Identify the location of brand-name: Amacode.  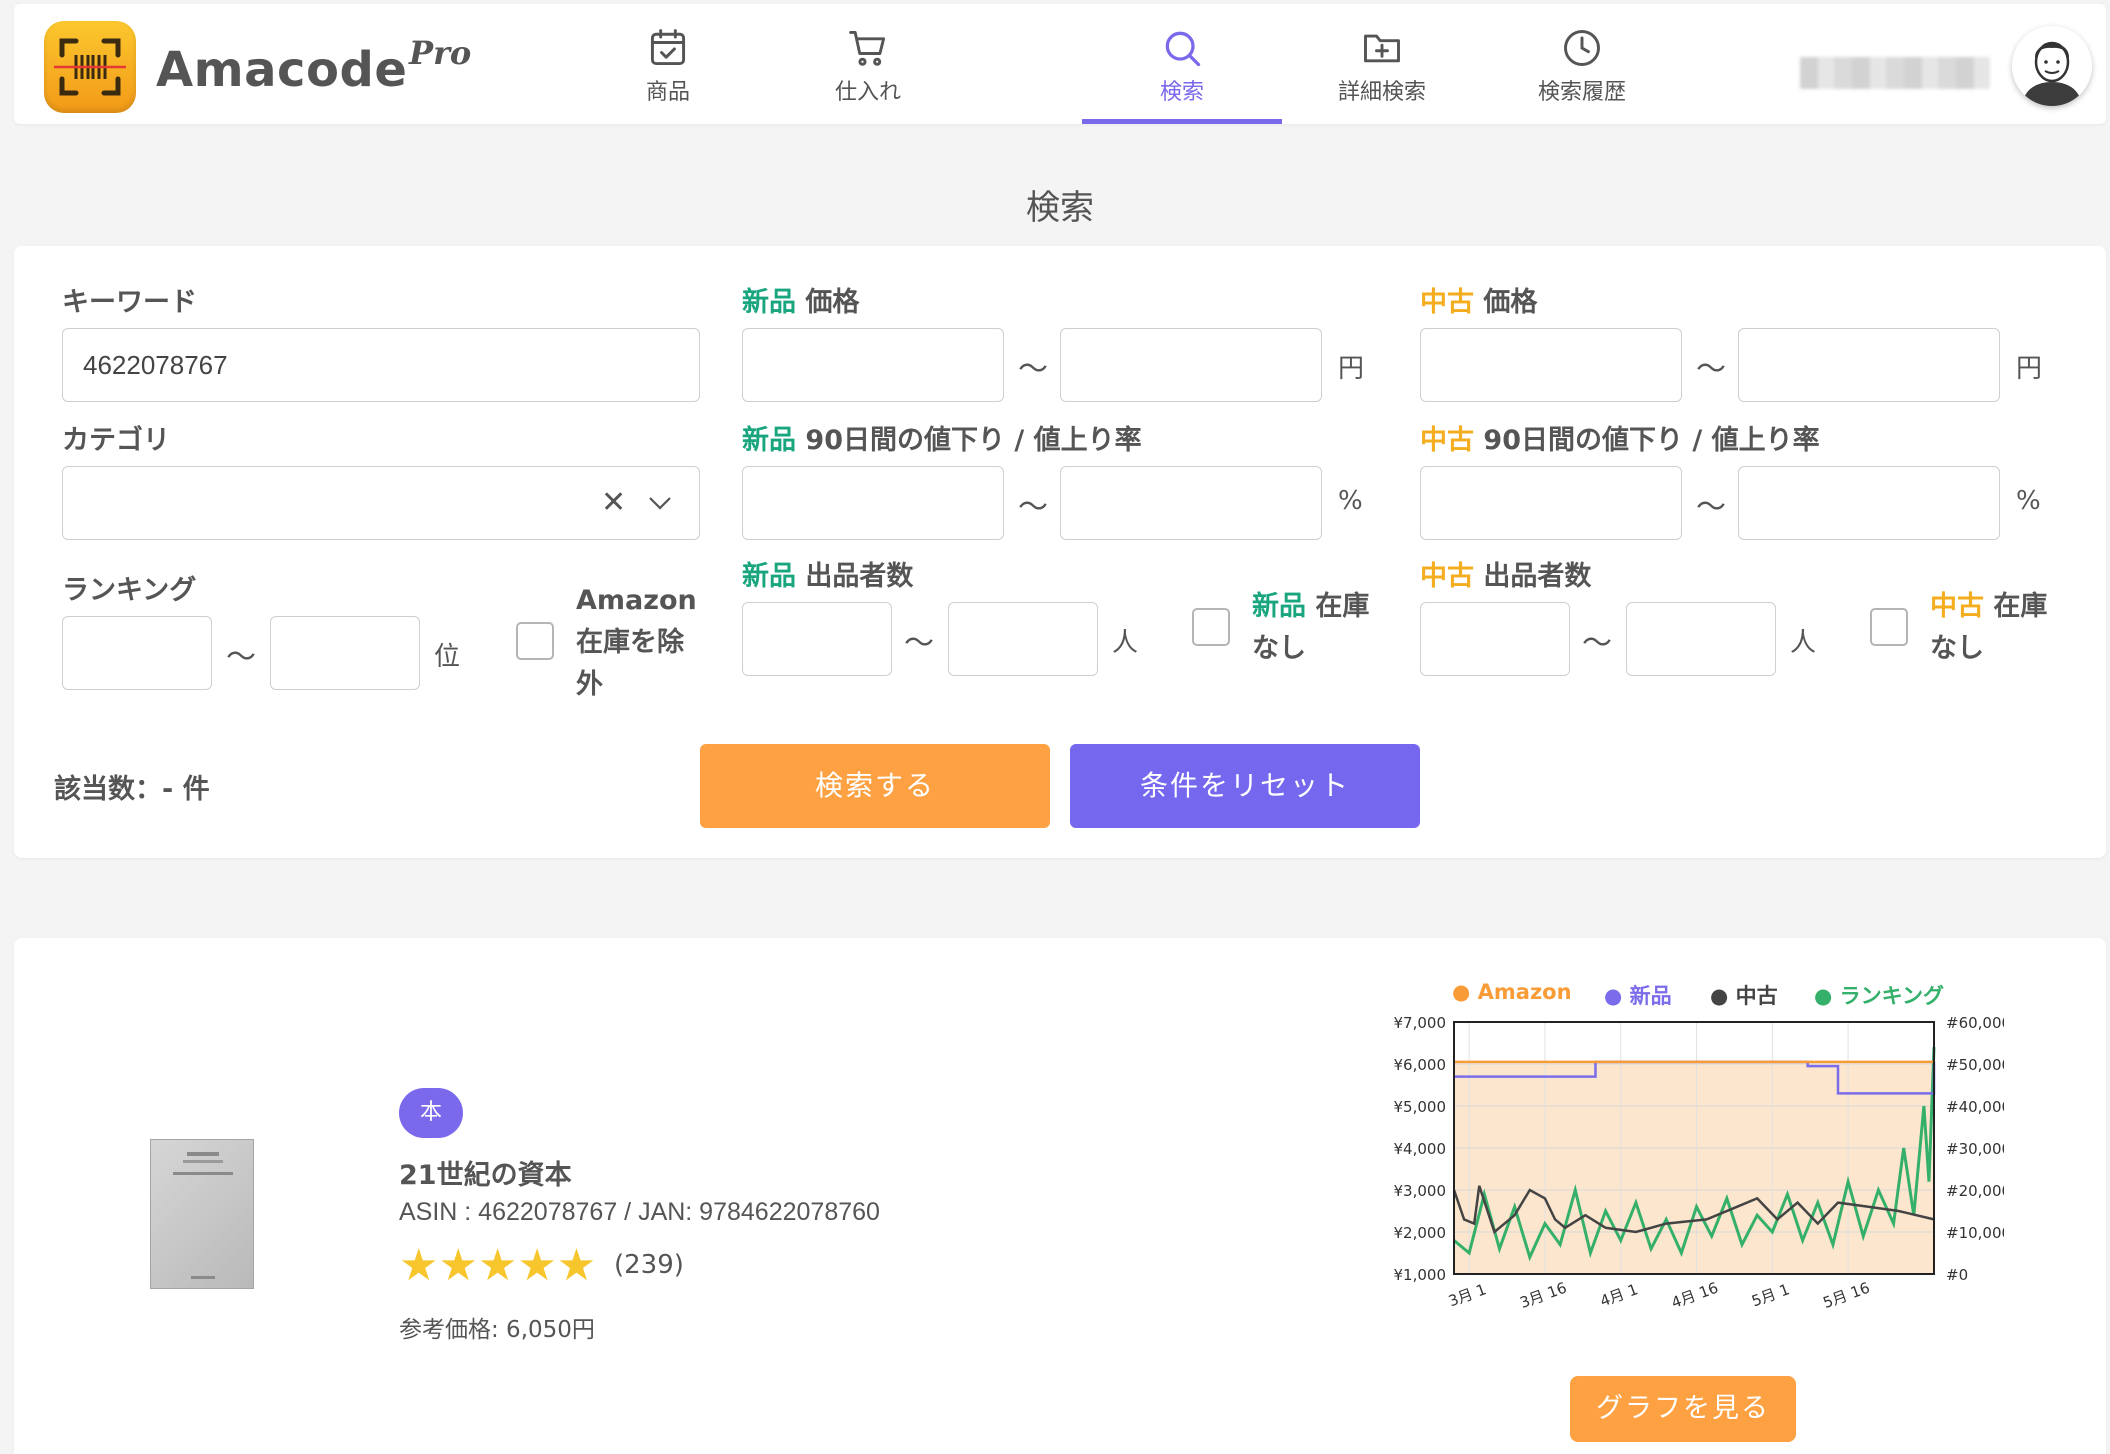
(282, 70).